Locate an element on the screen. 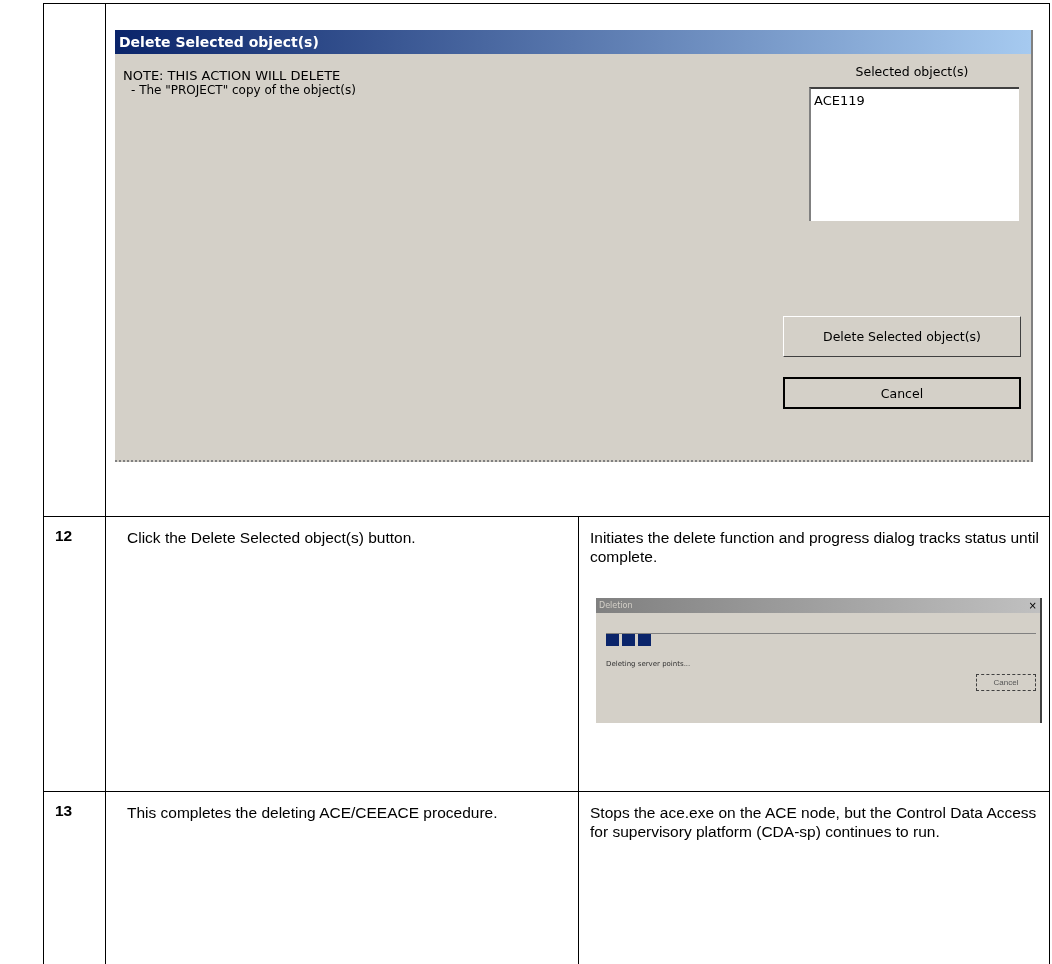 The height and width of the screenshot is (964, 1052). step-number: 12 is located at coordinates (64, 535).